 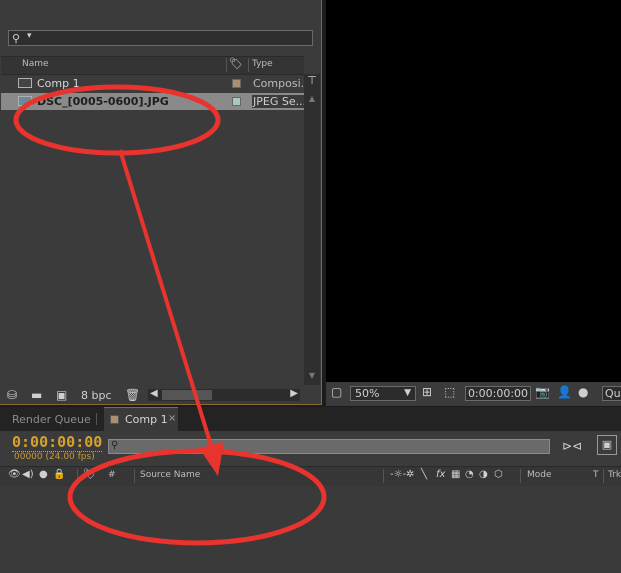 I want to click on collapse-icon: ✲, so click(x=410, y=474).